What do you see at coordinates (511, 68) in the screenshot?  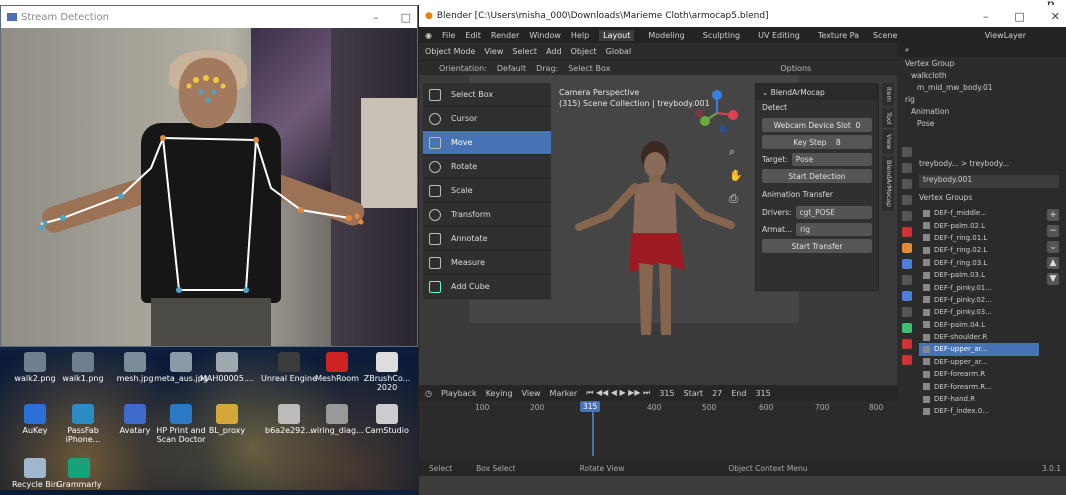 I see `orientation-dropdown: Default` at bounding box center [511, 68].